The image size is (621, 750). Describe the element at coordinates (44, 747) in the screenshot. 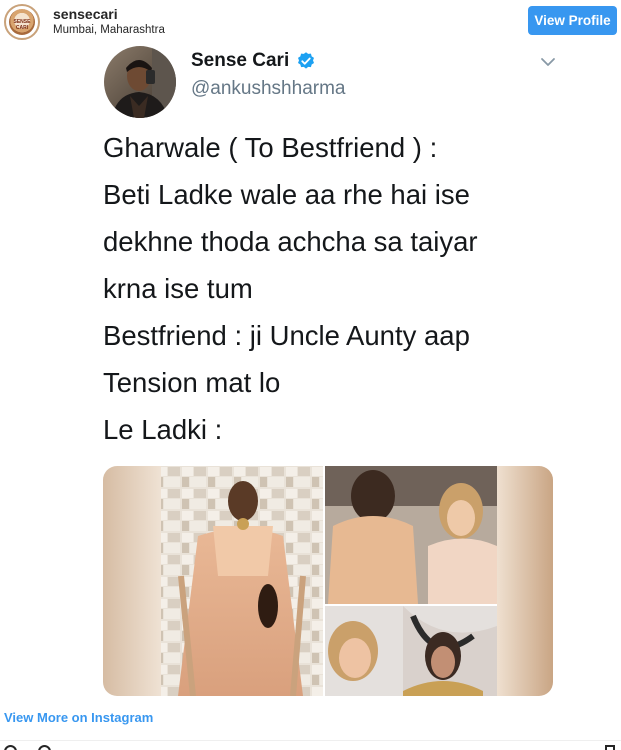

I see `comment-icon` at that location.